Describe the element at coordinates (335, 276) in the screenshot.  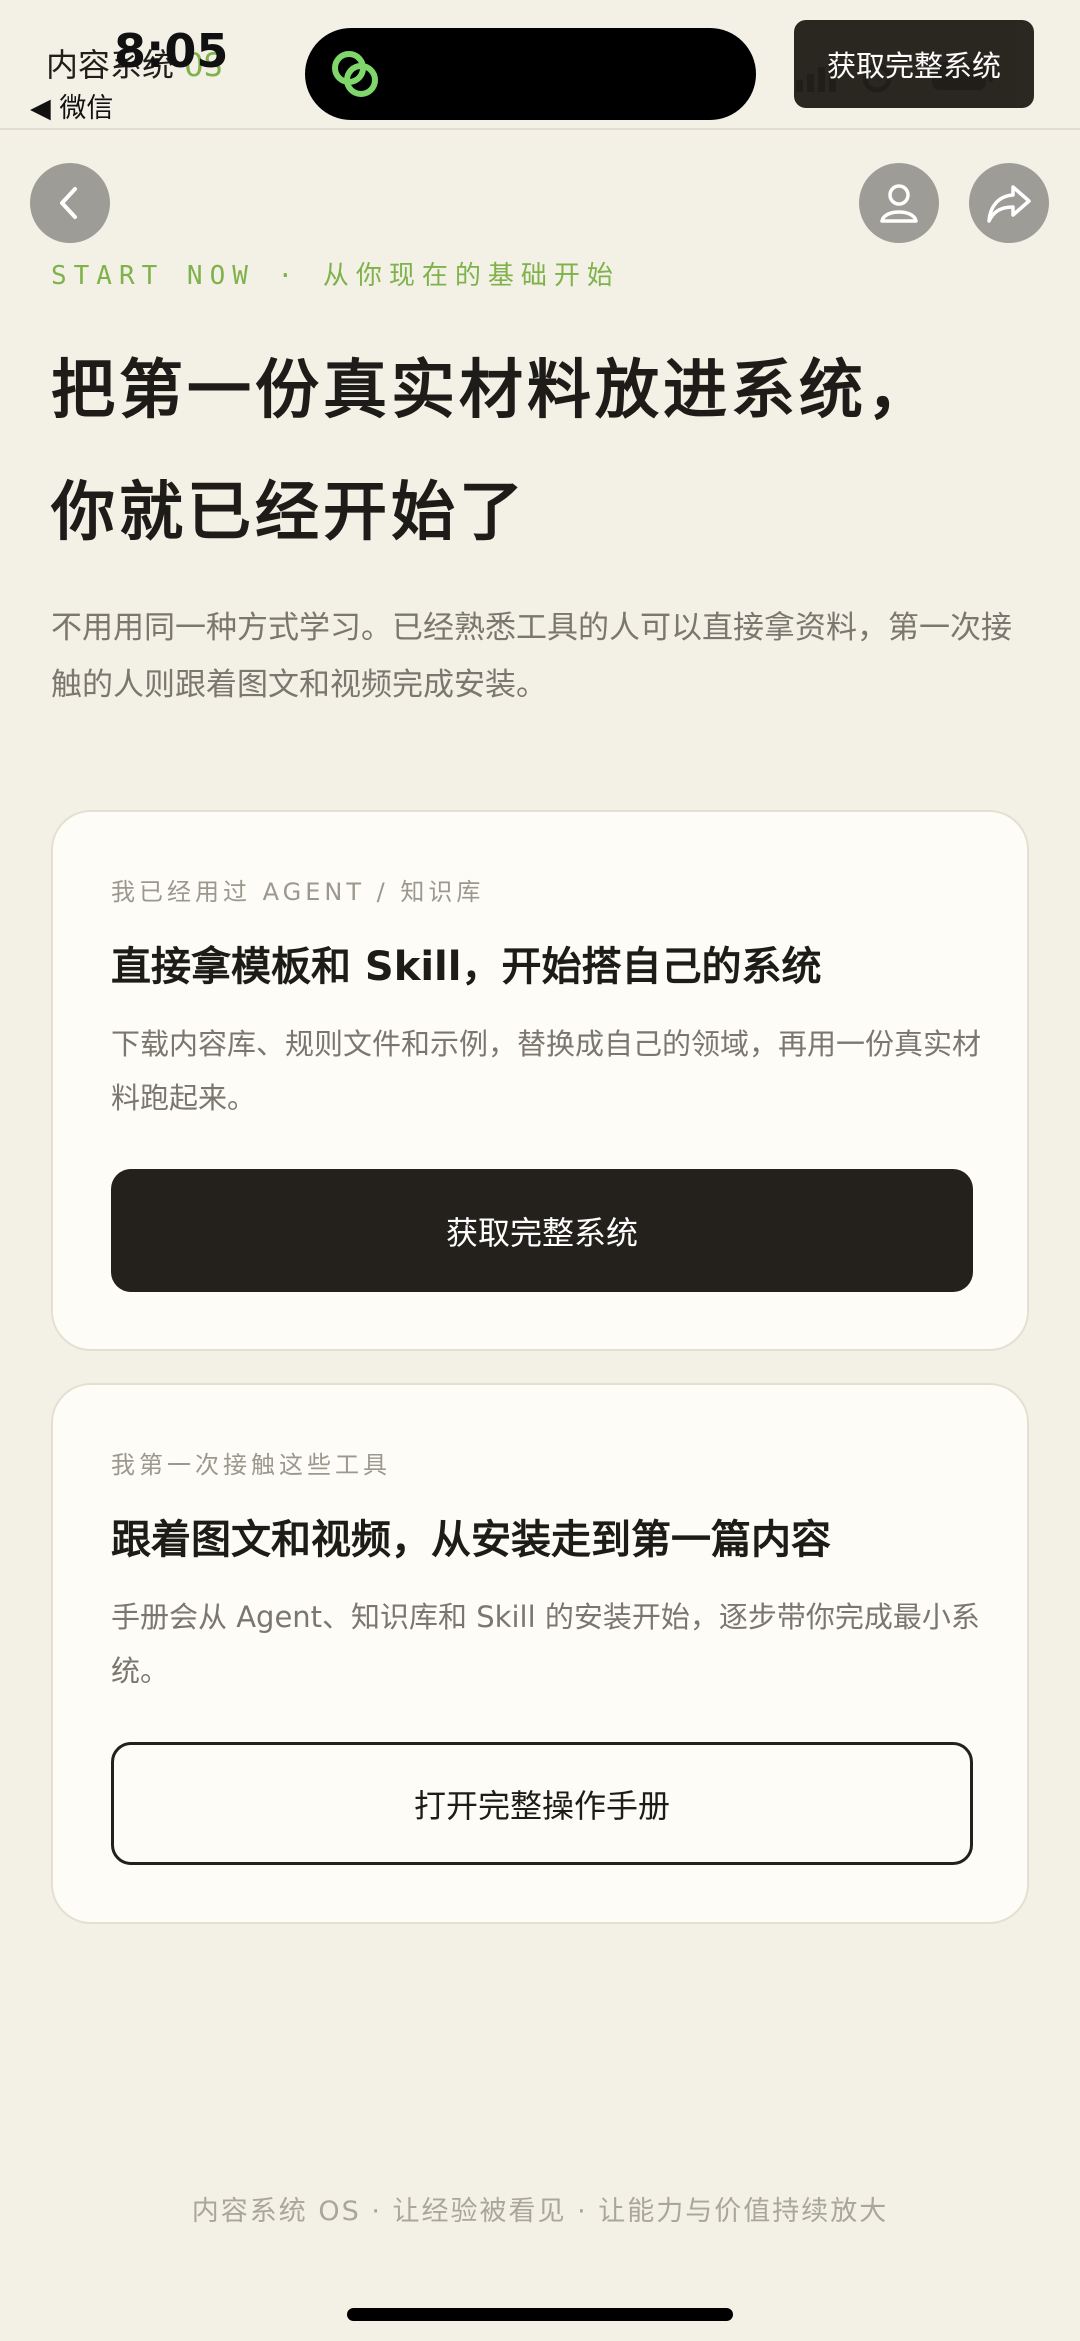
I see `section-kicker: START NOW · 从你现在的基础开始` at that location.